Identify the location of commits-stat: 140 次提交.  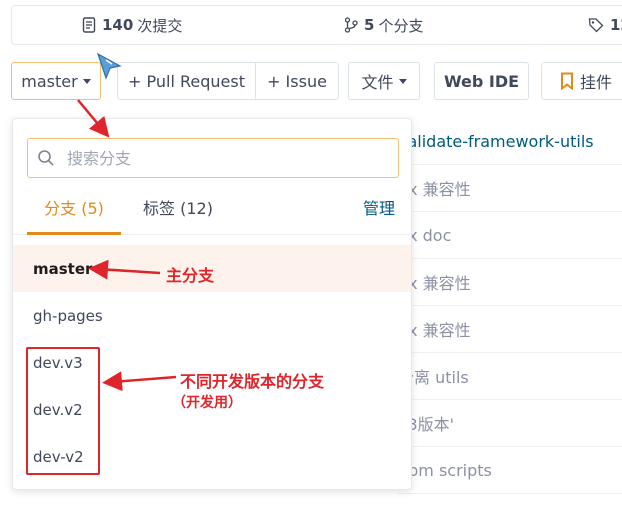
(132, 25).